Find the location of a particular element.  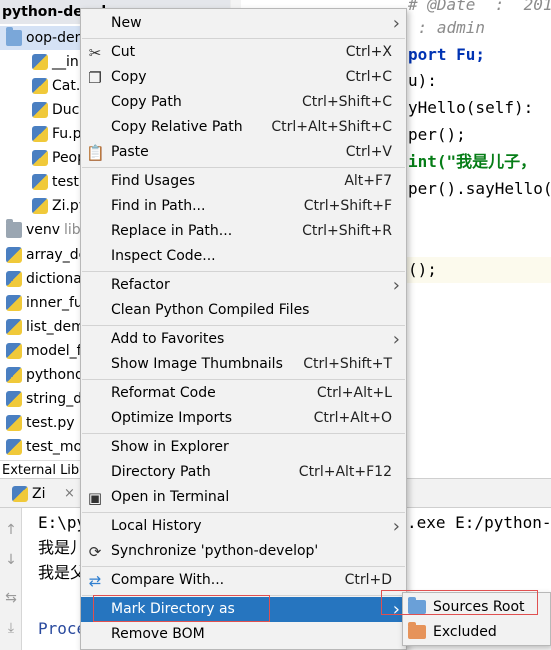

menu-item-shortcut: Ctrl+Shift+F is located at coordinates (347, 206).